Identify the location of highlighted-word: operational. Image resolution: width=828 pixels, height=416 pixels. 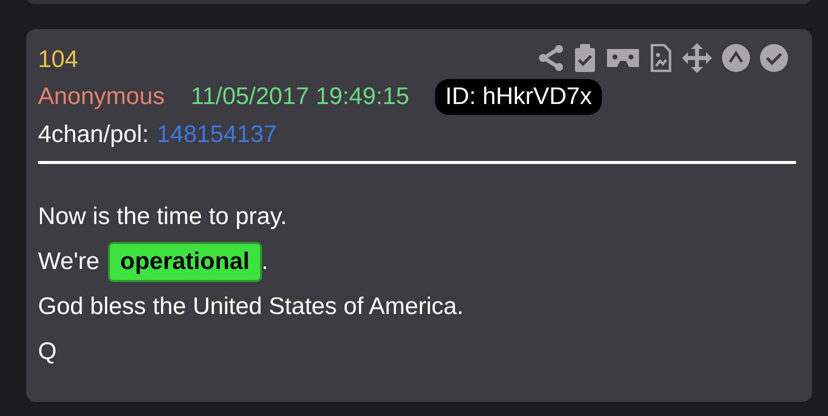
(185, 262).